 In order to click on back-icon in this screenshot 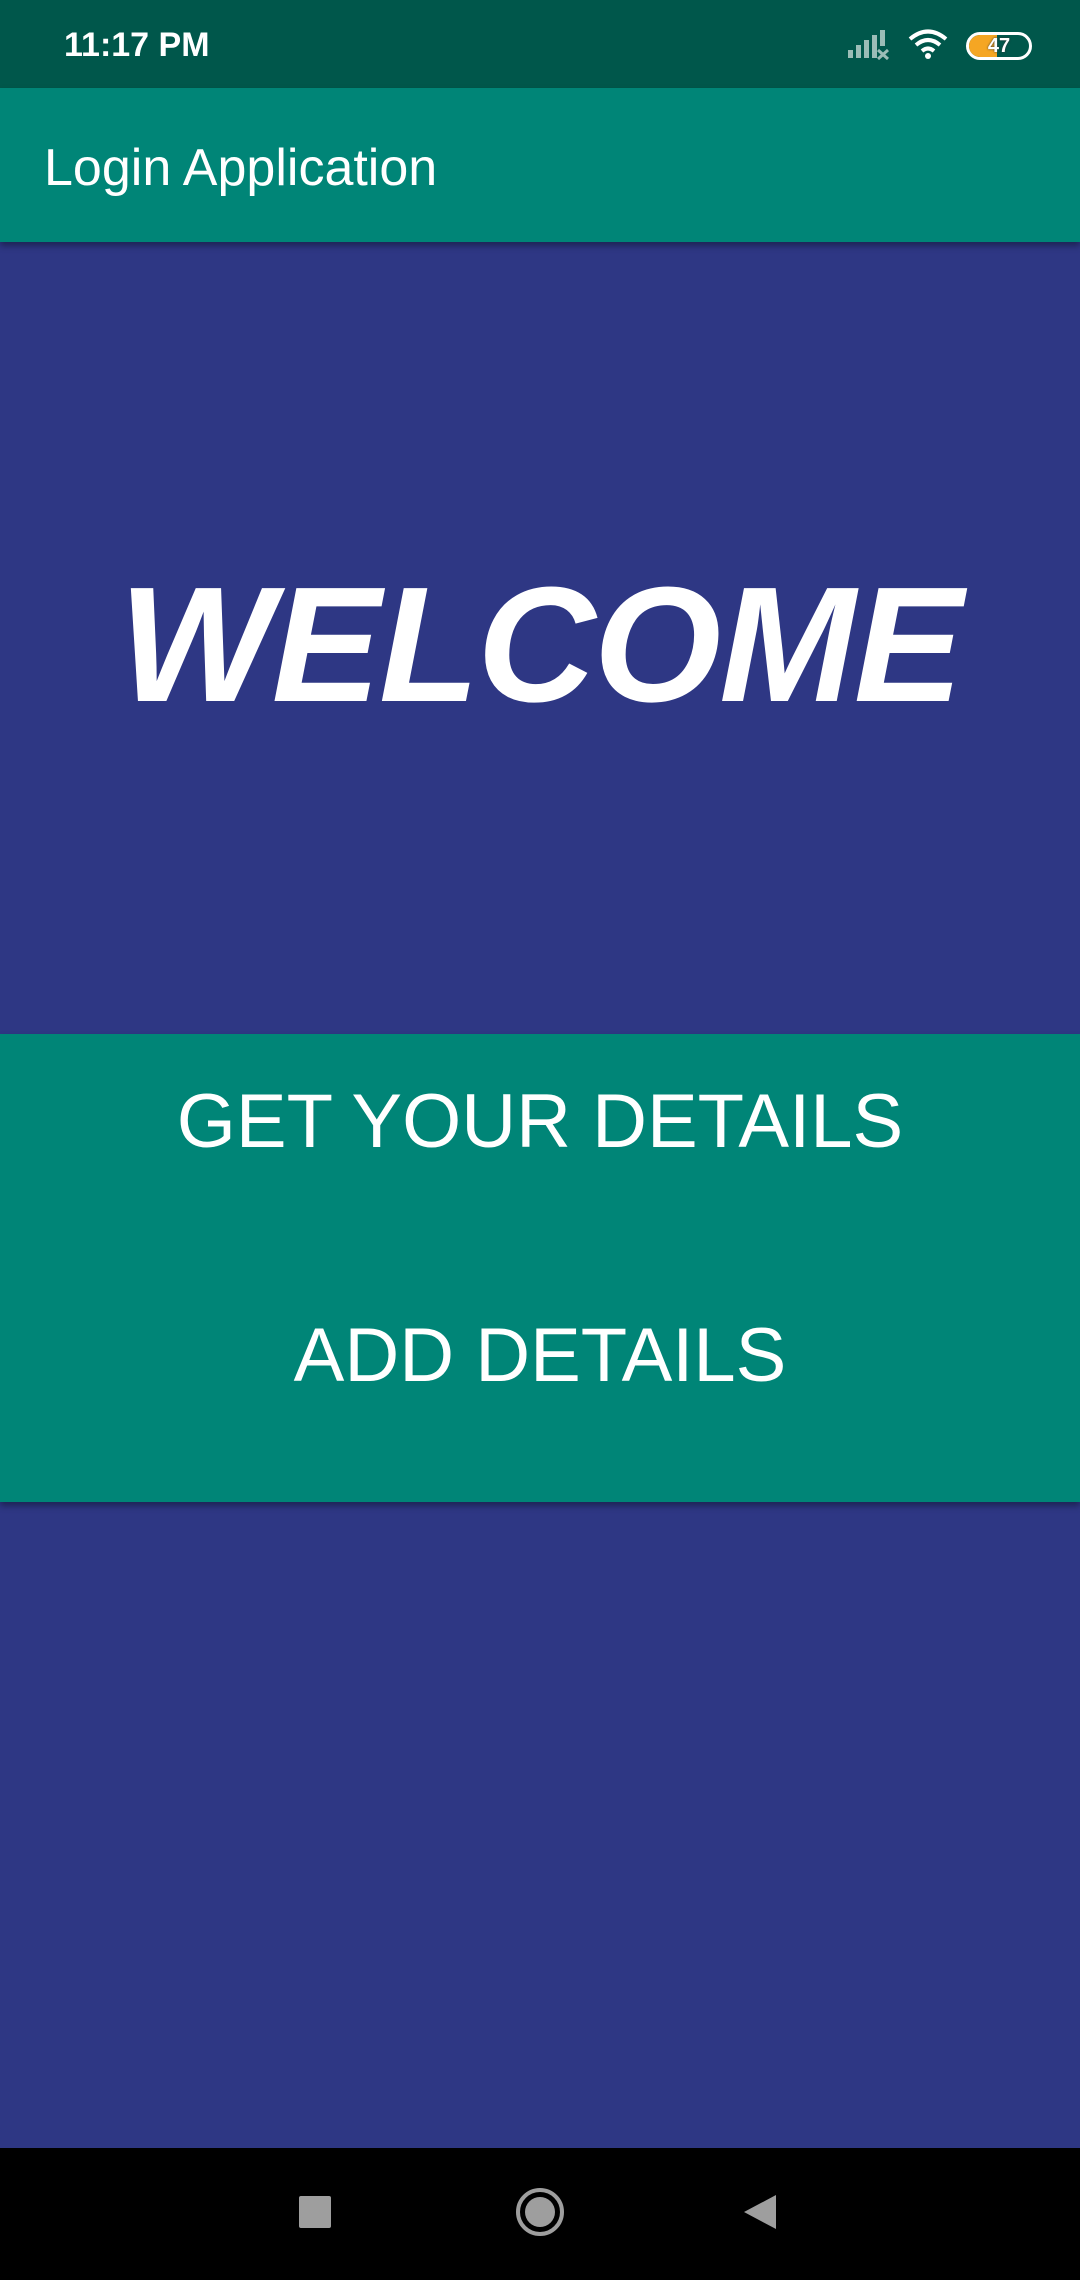, I will do `click(760, 2214)`.